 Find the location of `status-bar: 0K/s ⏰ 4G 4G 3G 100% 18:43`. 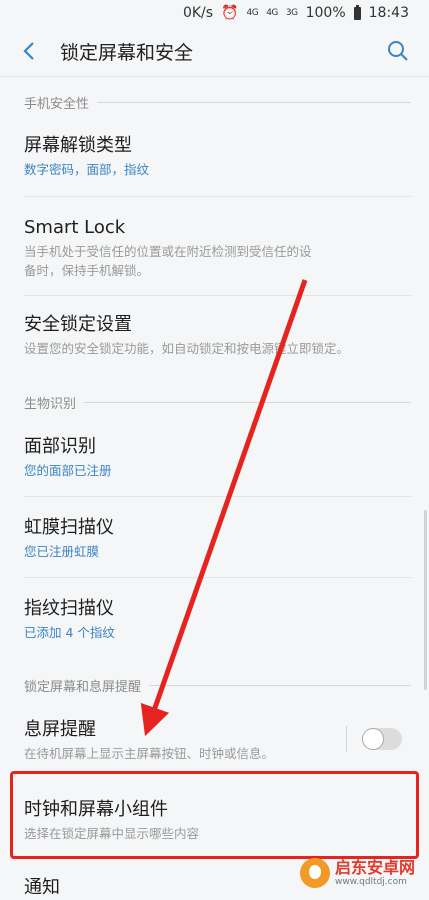

status-bar: 0K/s ⏰ 4G 4G 3G 100% 18:43 is located at coordinates (214, 13).